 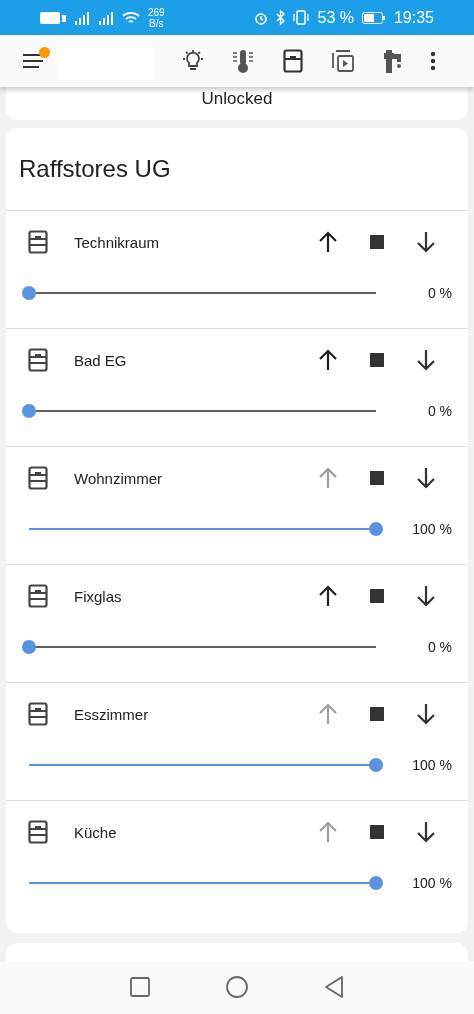 What do you see at coordinates (281, 18) in the screenshot?
I see `bluetooth-icon` at bounding box center [281, 18].